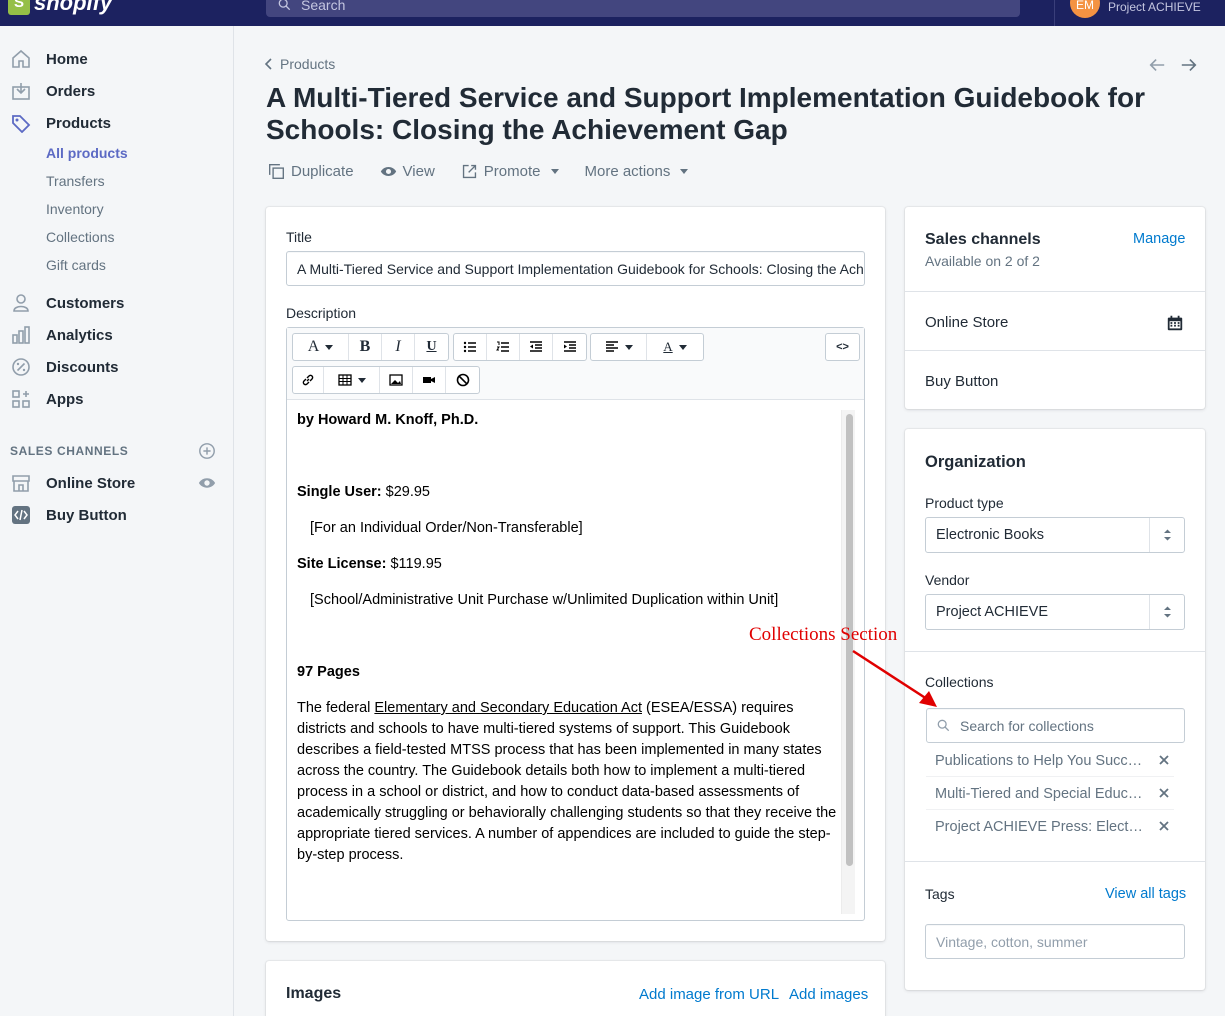 The width and height of the screenshot is (1225, 1016). I want to click on insert-table-button, so click(352, 380).